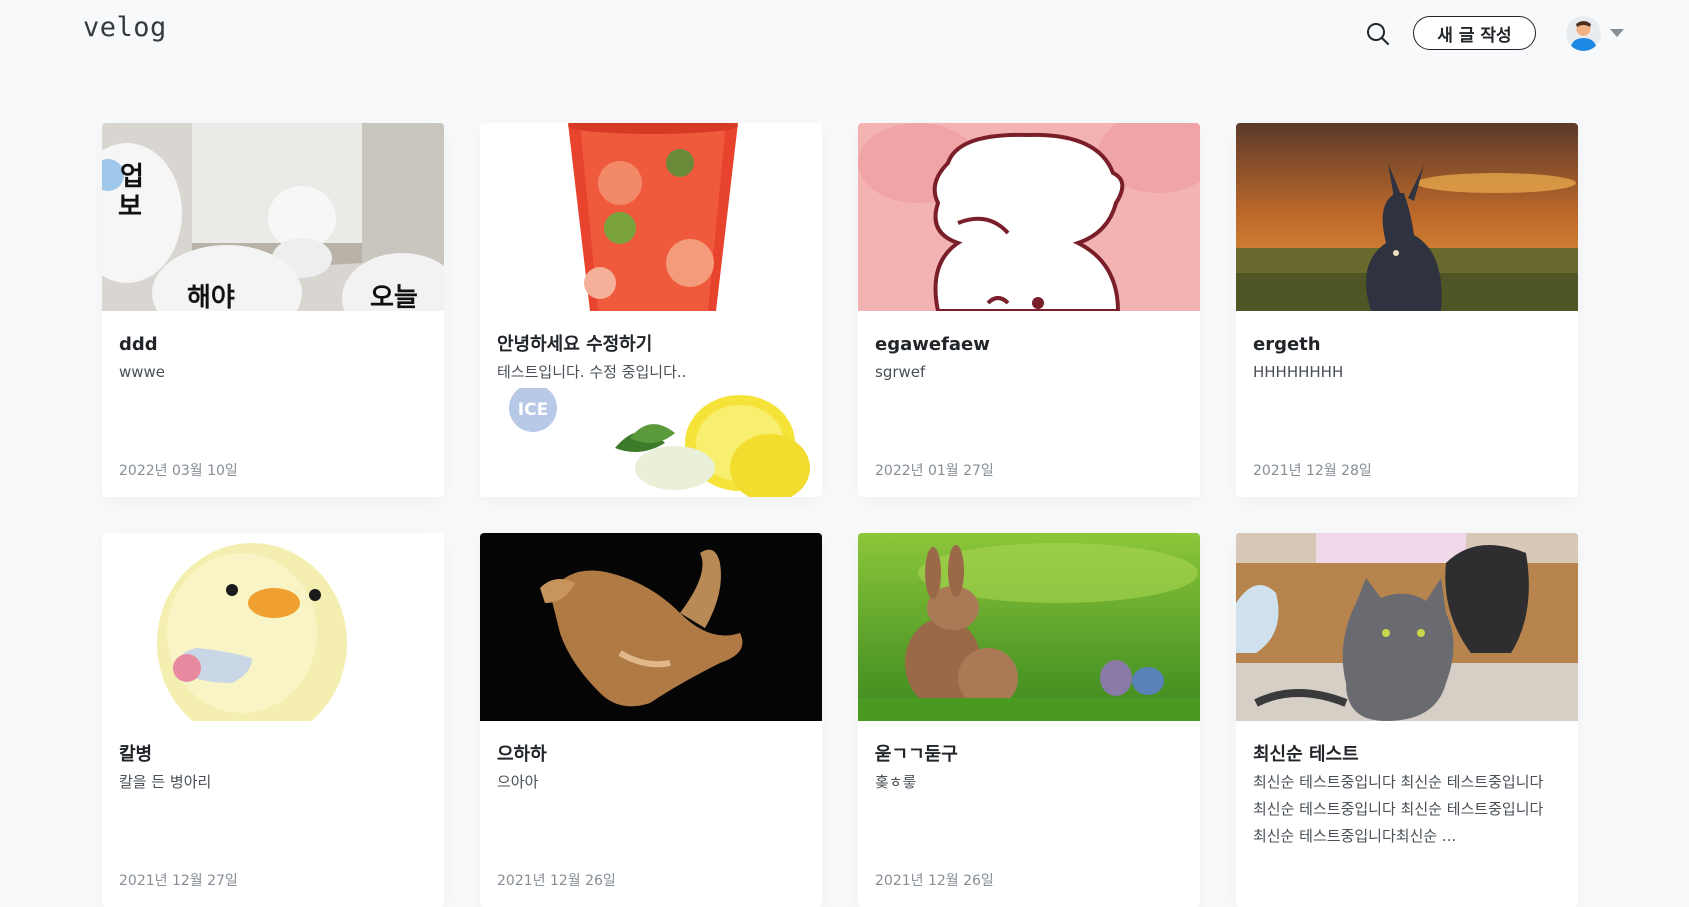  Describe the element at coordinates (136, 754) in the screenshot. I see `post-title: 칼병` at that location.